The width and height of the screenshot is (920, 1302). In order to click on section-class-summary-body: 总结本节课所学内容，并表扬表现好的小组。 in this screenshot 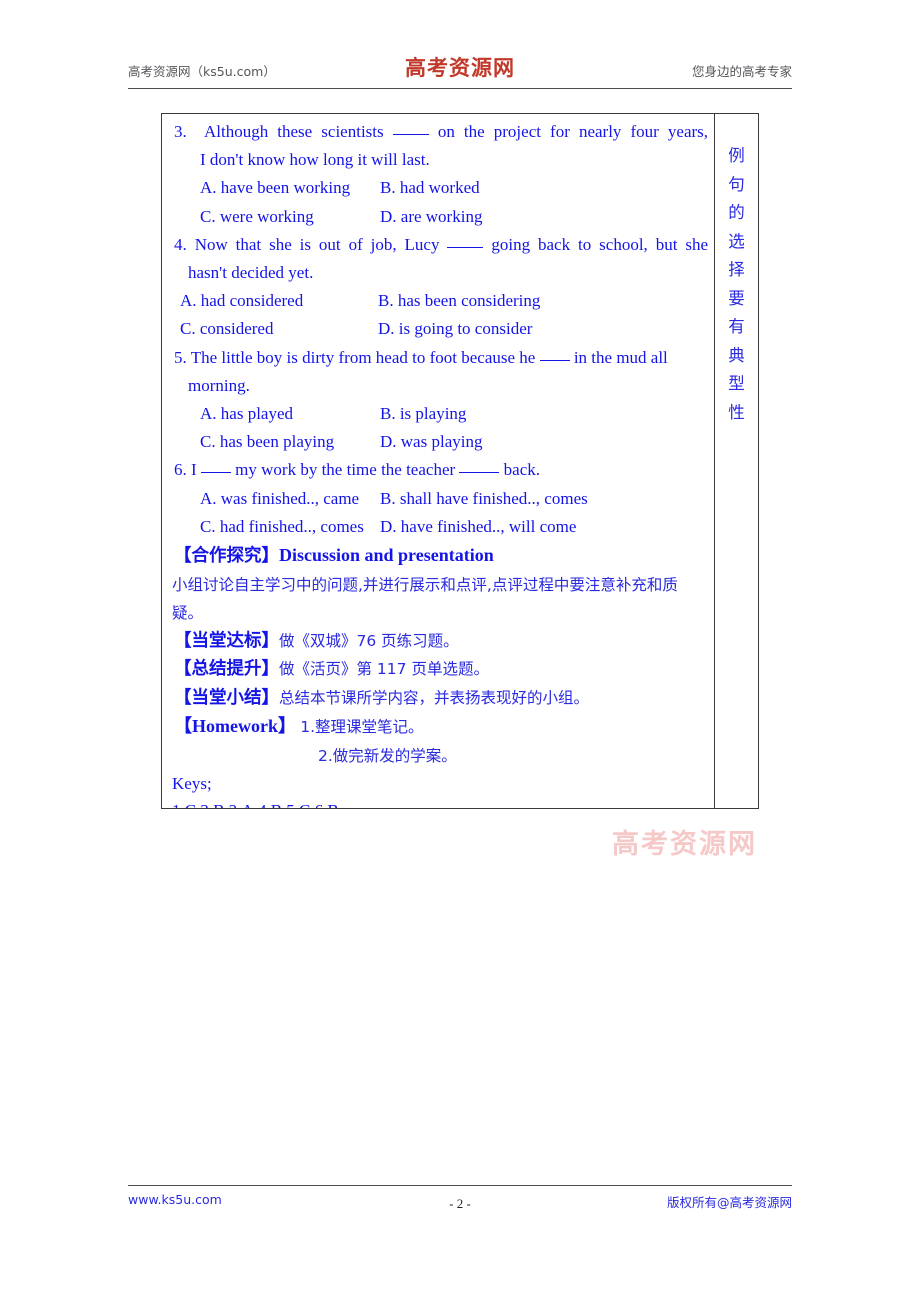, I will do `click(434, 697)`.